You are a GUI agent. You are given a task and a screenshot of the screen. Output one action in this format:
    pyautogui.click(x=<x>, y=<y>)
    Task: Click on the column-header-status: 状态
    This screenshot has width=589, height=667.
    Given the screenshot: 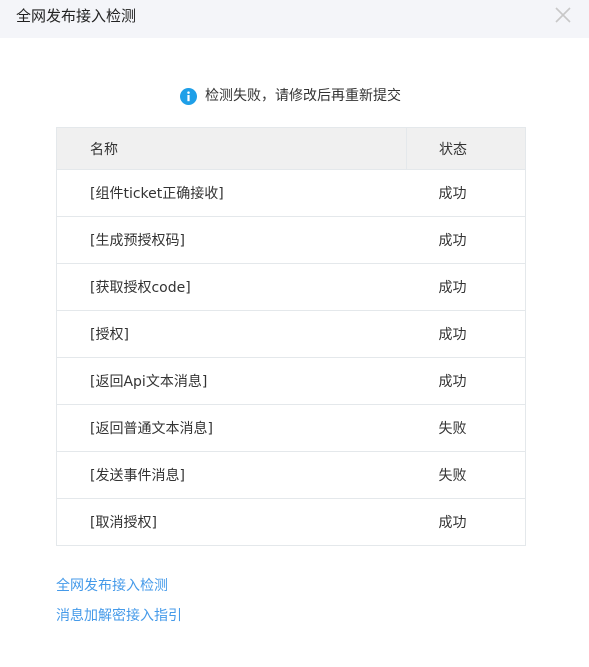 What is the action you would take?
    pyautogui.click(x=466, y=148)
    